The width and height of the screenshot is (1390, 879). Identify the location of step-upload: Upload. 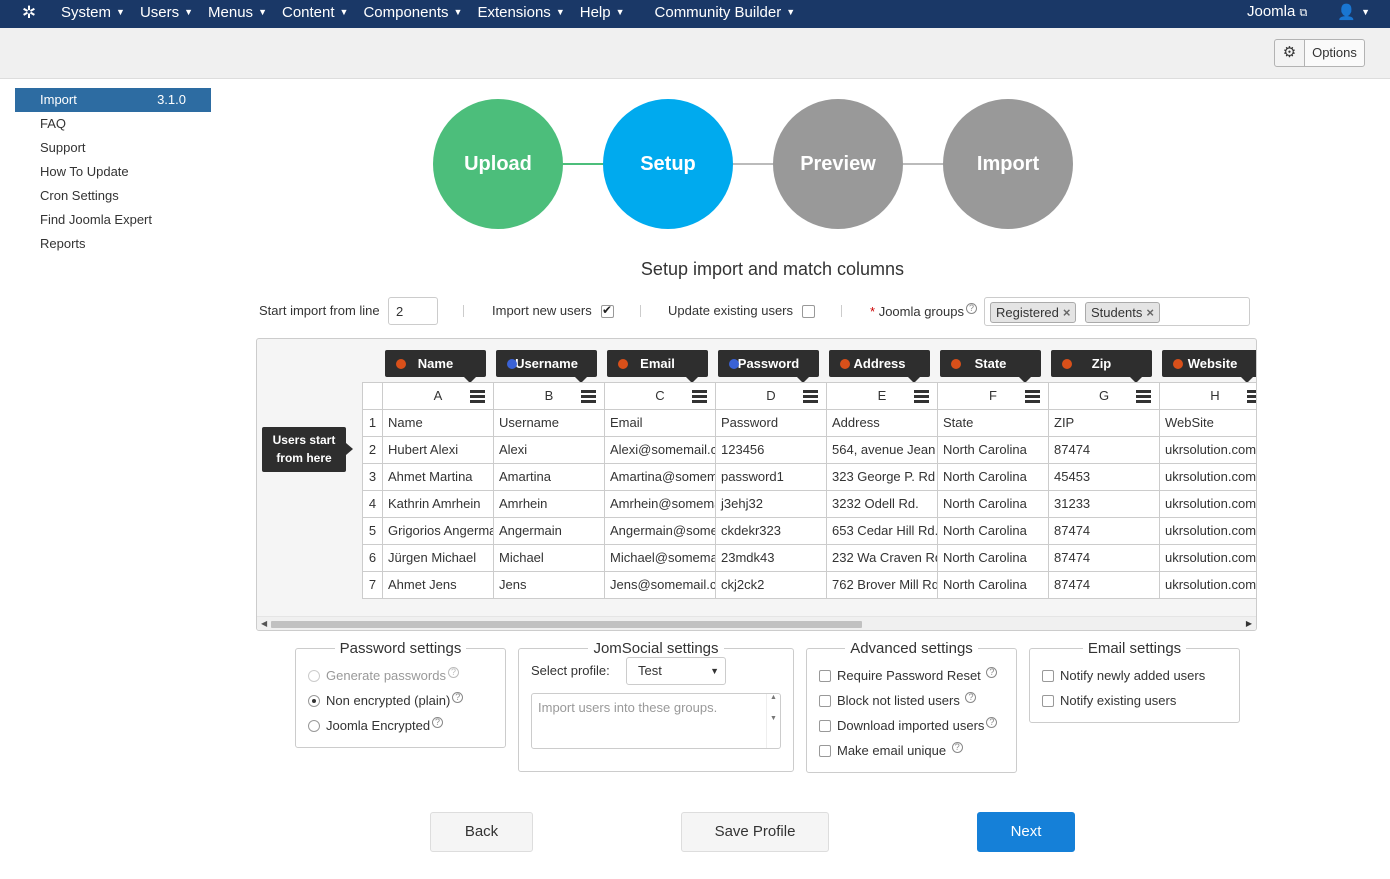
(498, 164).